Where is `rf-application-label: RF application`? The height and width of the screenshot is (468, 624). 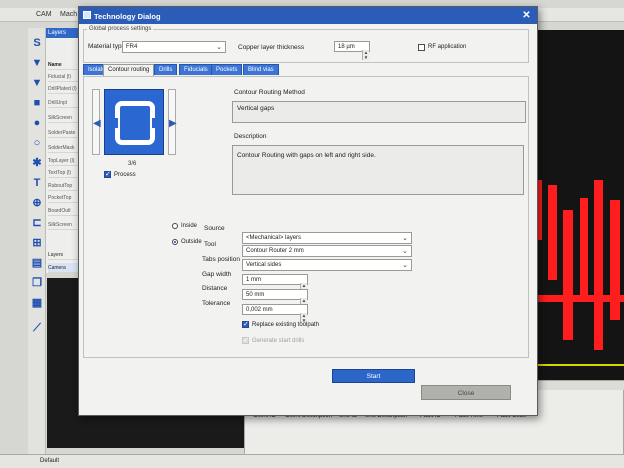
rf-application-label: RF application is located at coordinates (447, 47).